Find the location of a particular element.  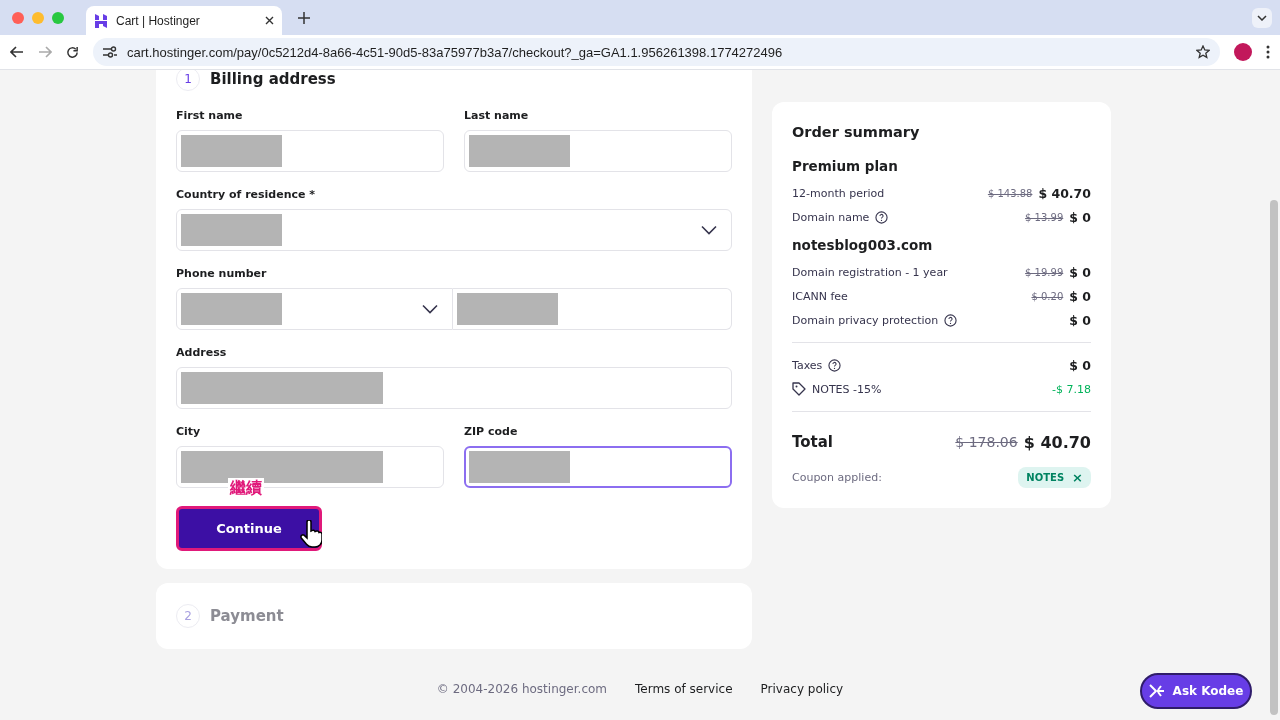

sparkle-icon is located at coordinates (1156, 691).